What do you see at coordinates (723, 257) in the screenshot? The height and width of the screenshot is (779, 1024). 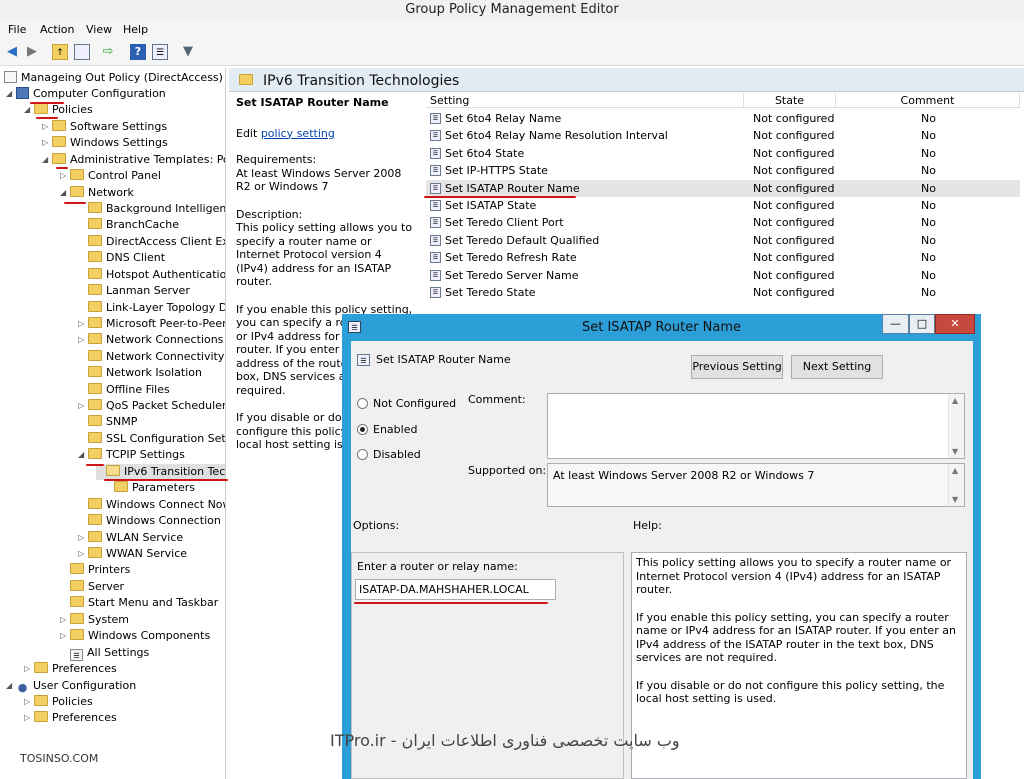 I see `table-row: ☰ Set Teredo Refresh Rate Not configured No` at bounding box center [723, 257].